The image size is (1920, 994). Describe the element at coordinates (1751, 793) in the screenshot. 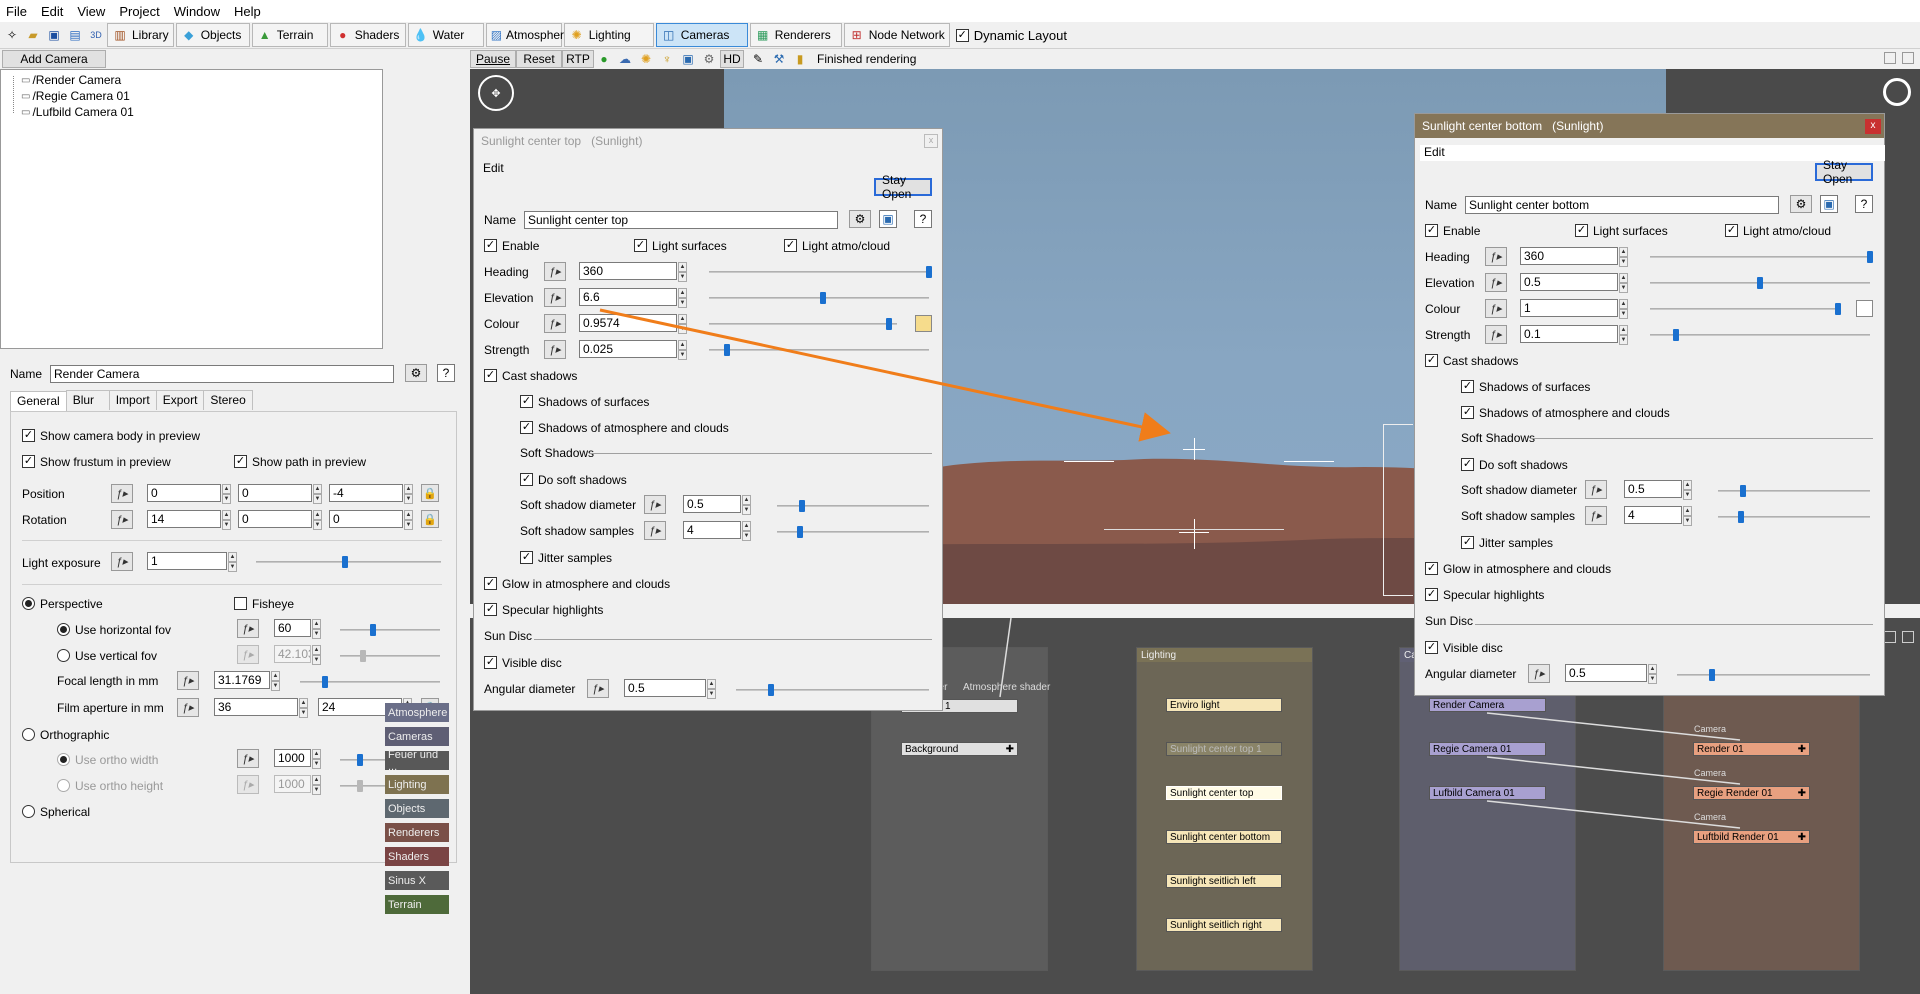

I see `render-node: Regie Render 01 ✚` at that location.